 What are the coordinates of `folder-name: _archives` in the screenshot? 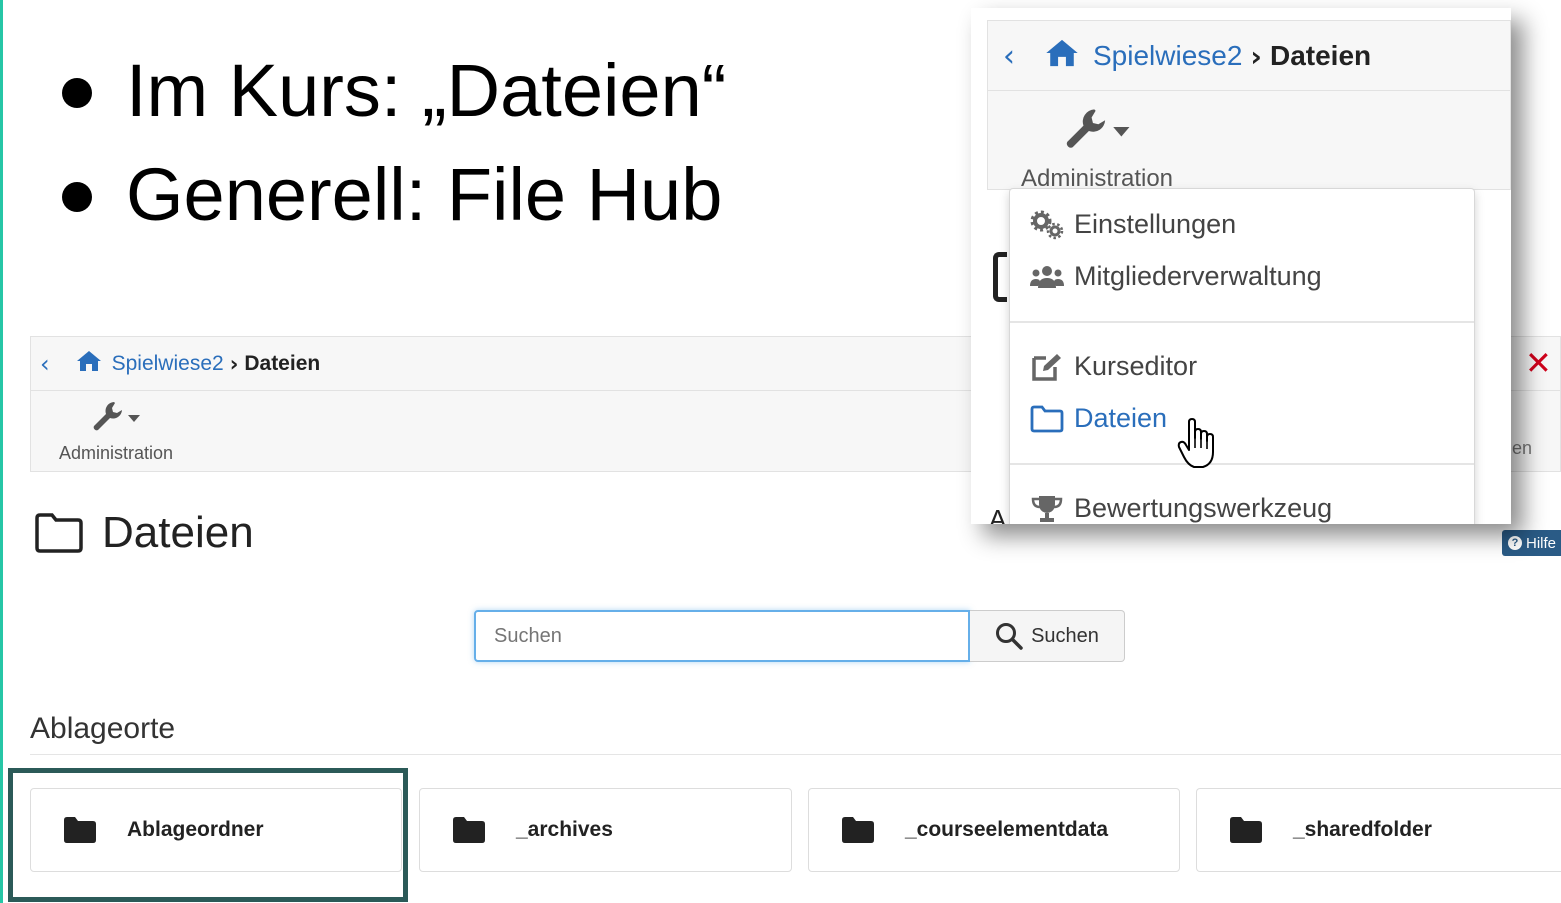 It's located at (564, 829).